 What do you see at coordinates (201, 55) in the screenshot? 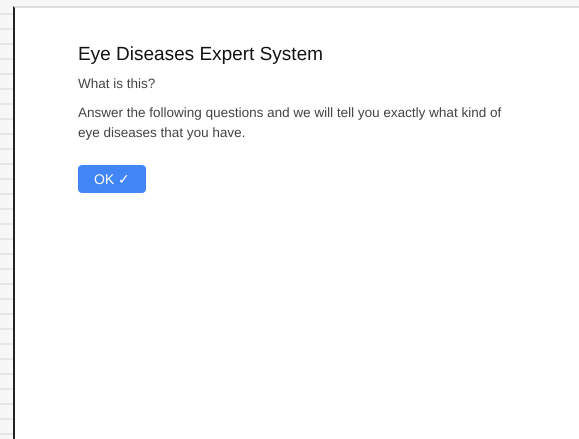
I see `dialog-title: Eye Diseases Expert System` at bounding box center [201, 55].